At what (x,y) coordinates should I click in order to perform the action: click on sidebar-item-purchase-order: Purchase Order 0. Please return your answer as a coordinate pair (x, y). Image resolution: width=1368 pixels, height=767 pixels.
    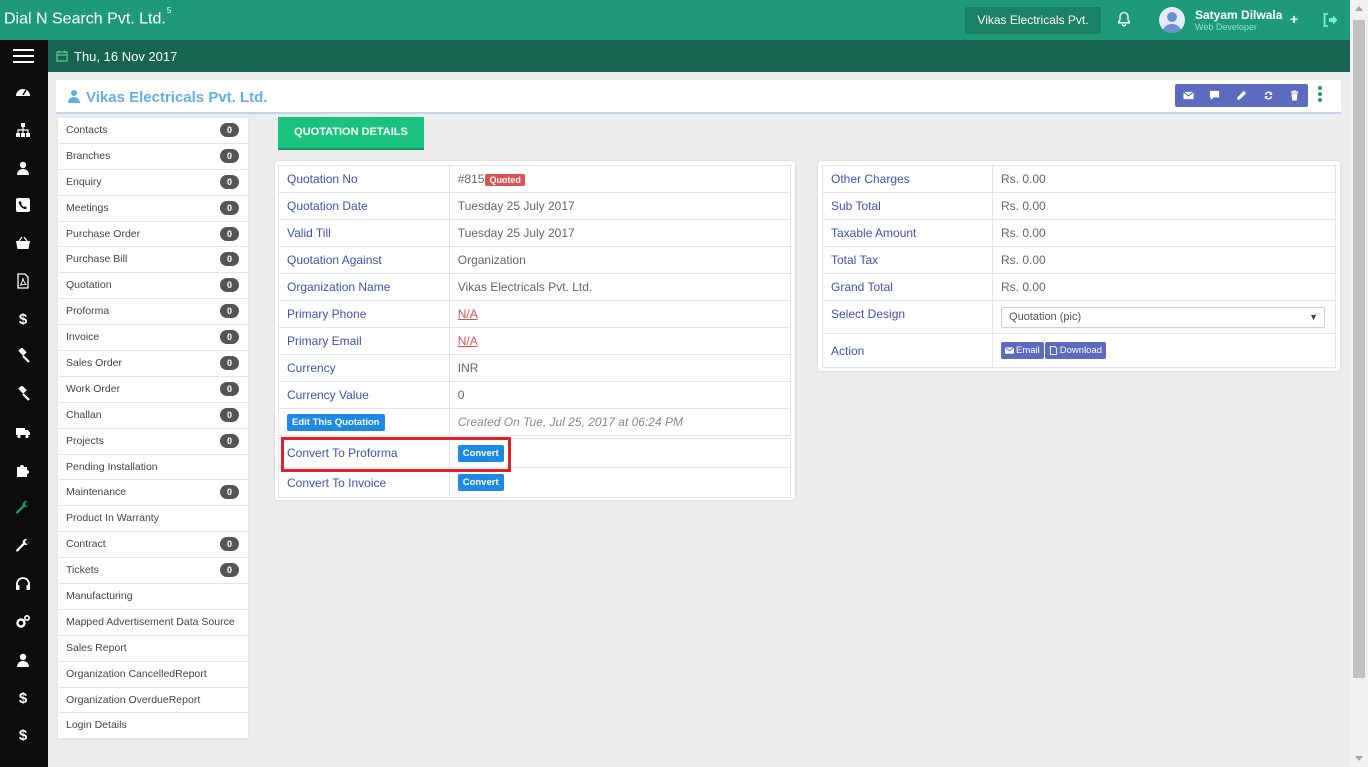
    Looking at the image, I should click on (153, 235).